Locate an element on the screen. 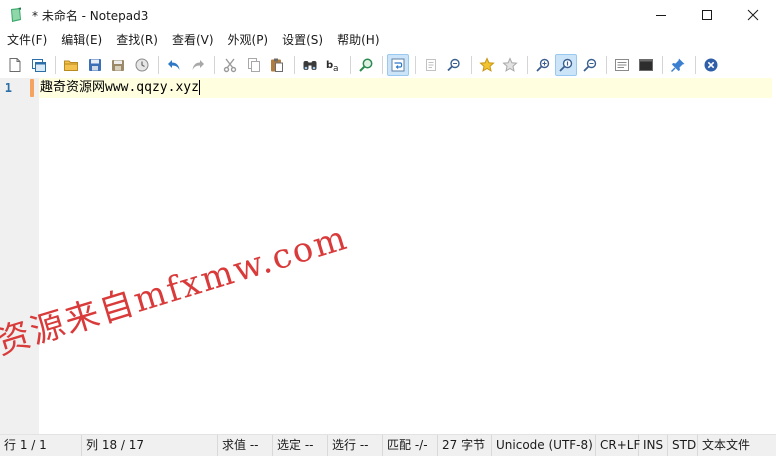 The width and height of the screenshot is (776, 456). zoom-find-icon is located at coordinates (453, 64).